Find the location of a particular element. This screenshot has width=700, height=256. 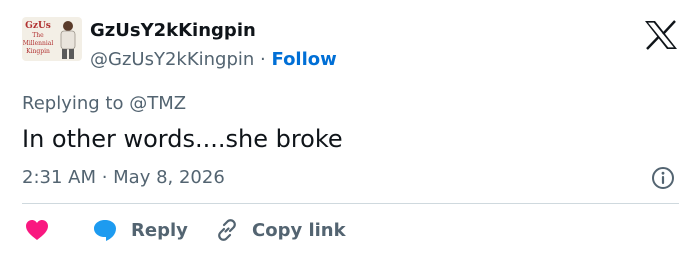

heart-icon is located at coordinates (37, 230).